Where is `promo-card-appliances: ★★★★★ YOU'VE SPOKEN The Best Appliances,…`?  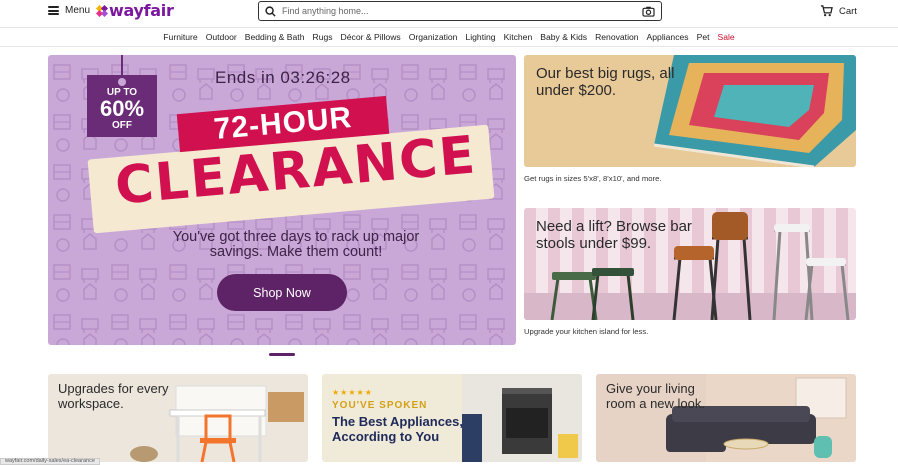 promo-card-appliances: ★★★★★ YOU'VE SPOKEN The Best Appliances,… is located at coordinates (452, 418).